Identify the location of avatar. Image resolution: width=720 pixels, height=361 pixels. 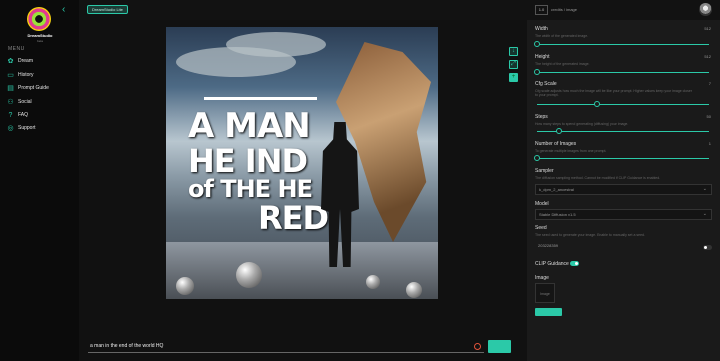
(705, 9).